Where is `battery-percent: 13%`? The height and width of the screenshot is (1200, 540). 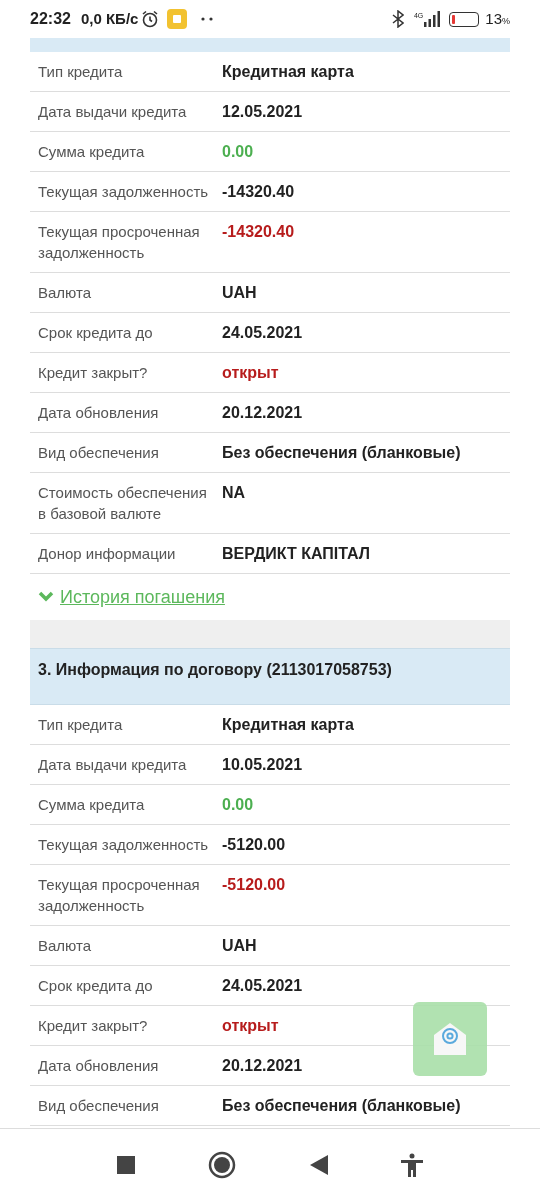 battery-percent: 13% is located at coordinates (497, 18).